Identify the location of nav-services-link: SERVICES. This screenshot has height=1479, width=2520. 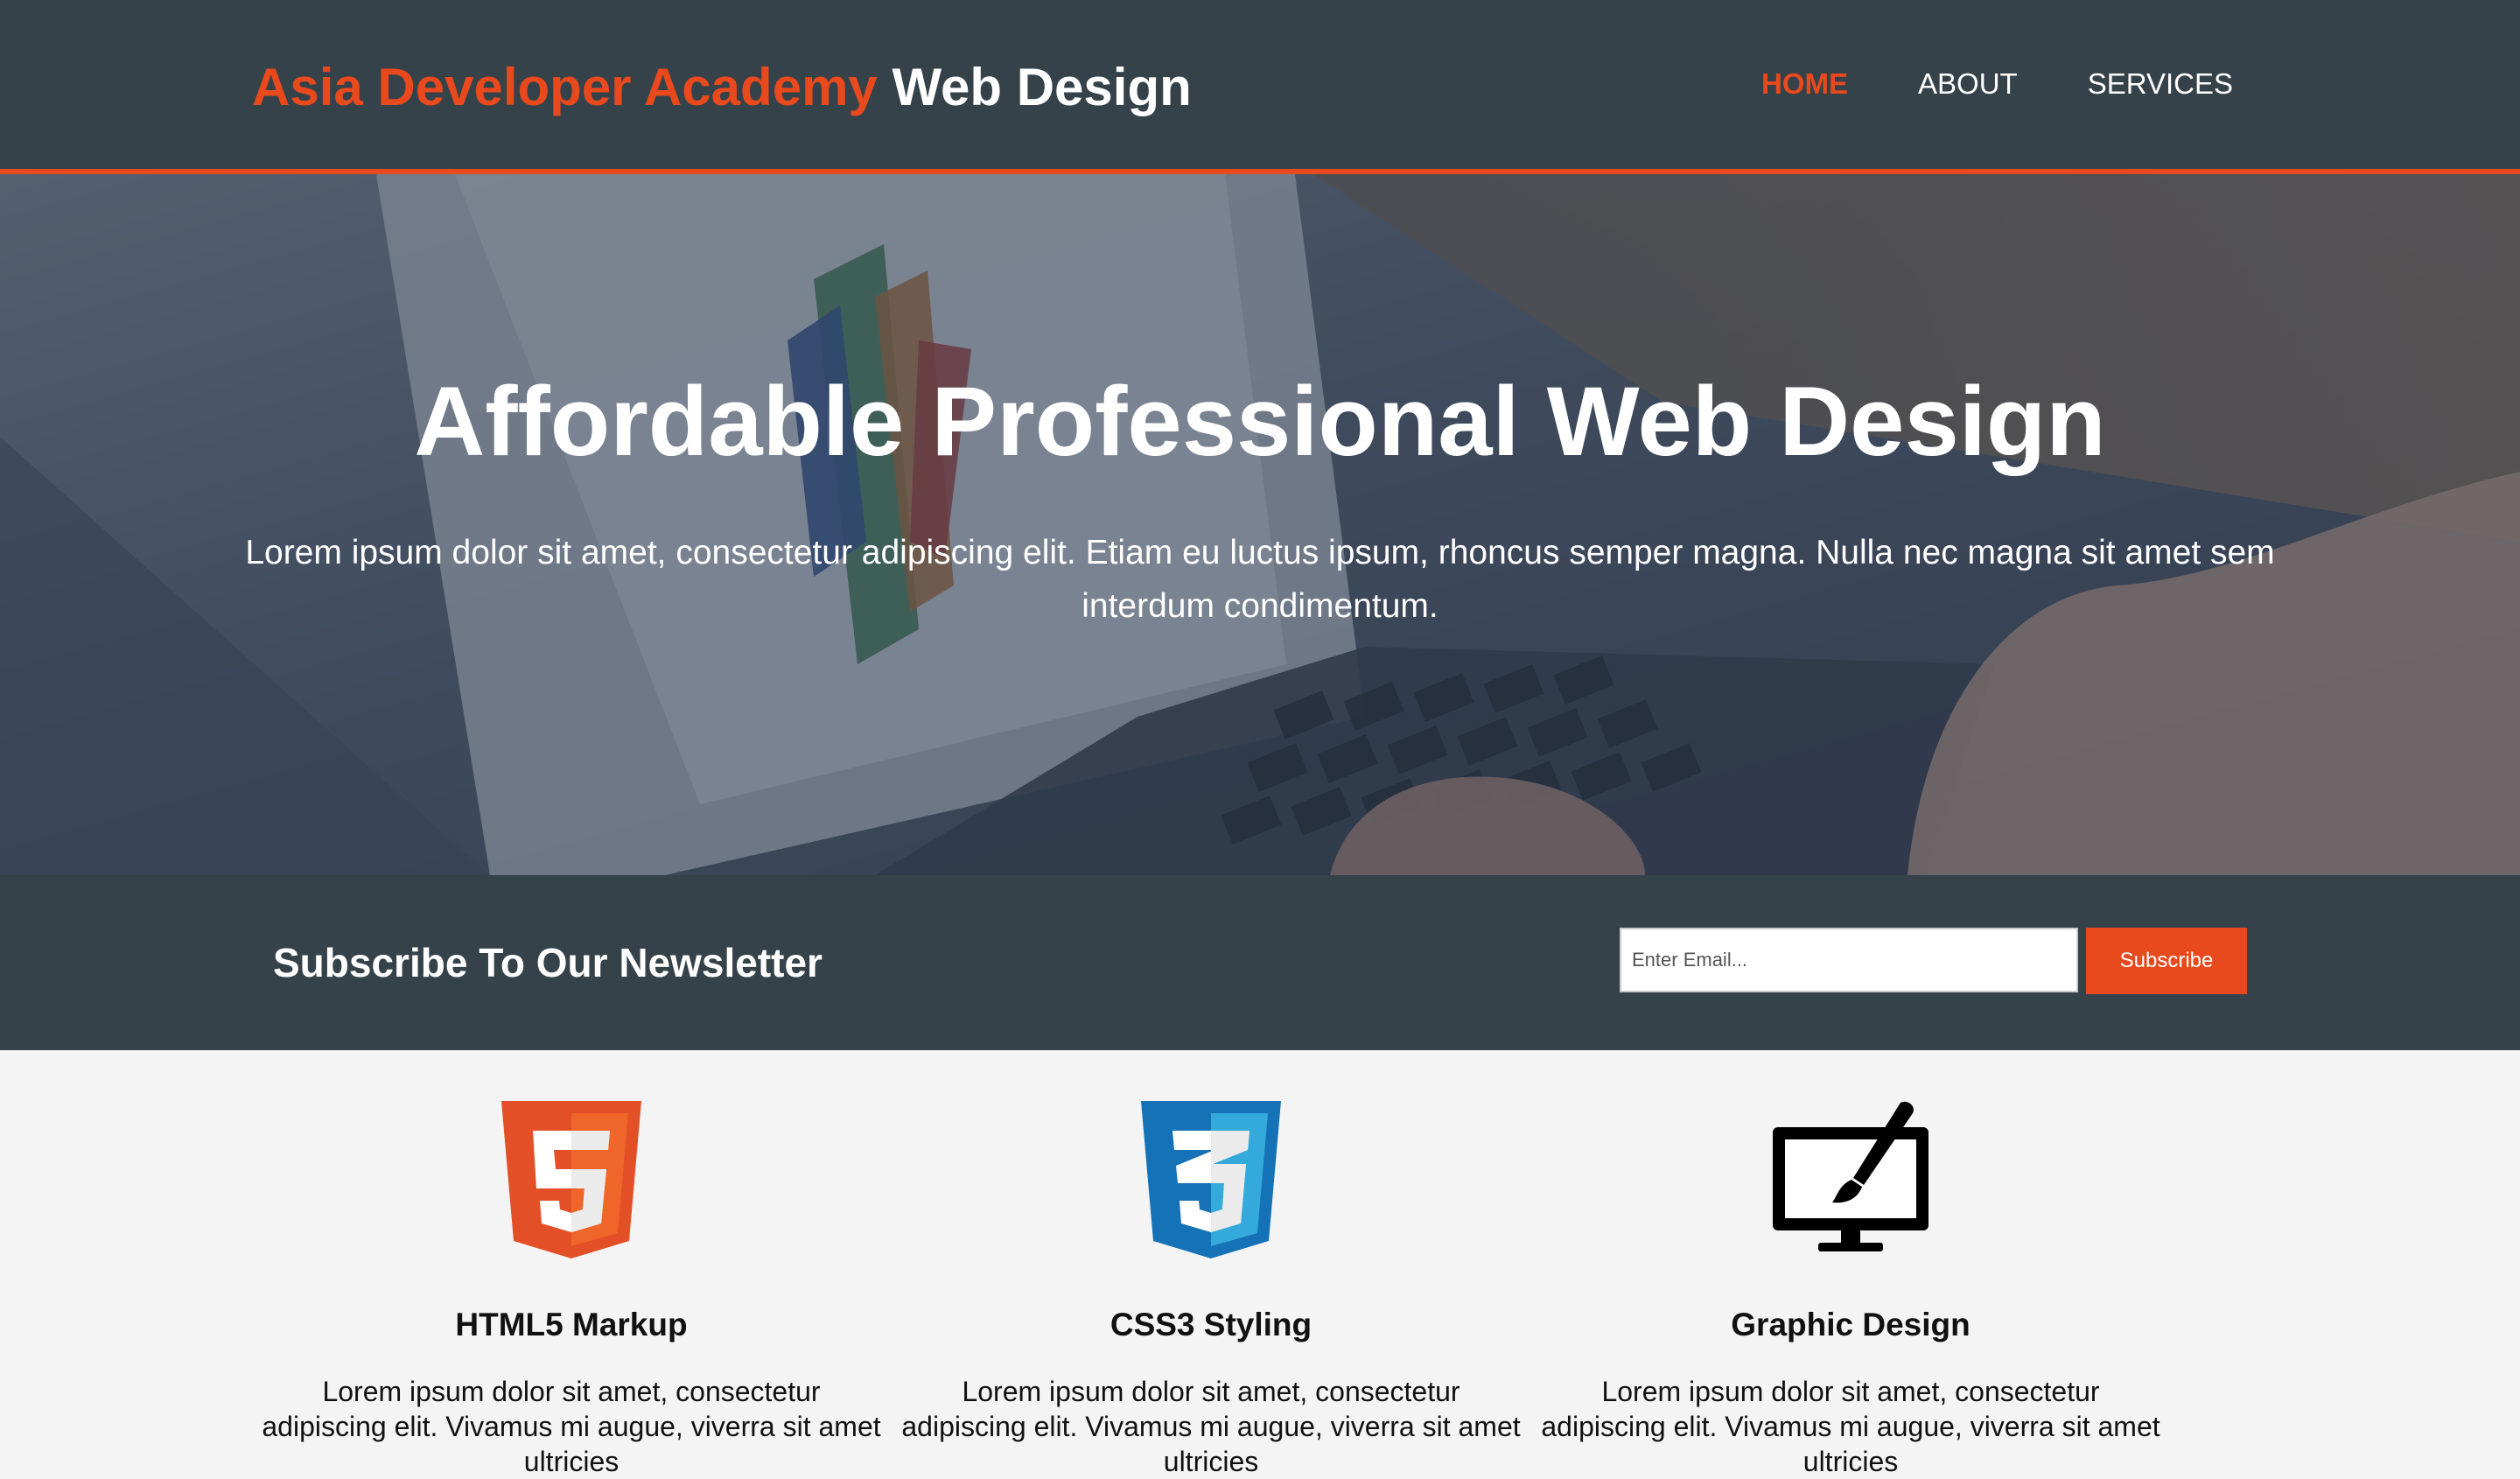
(2160, 84).